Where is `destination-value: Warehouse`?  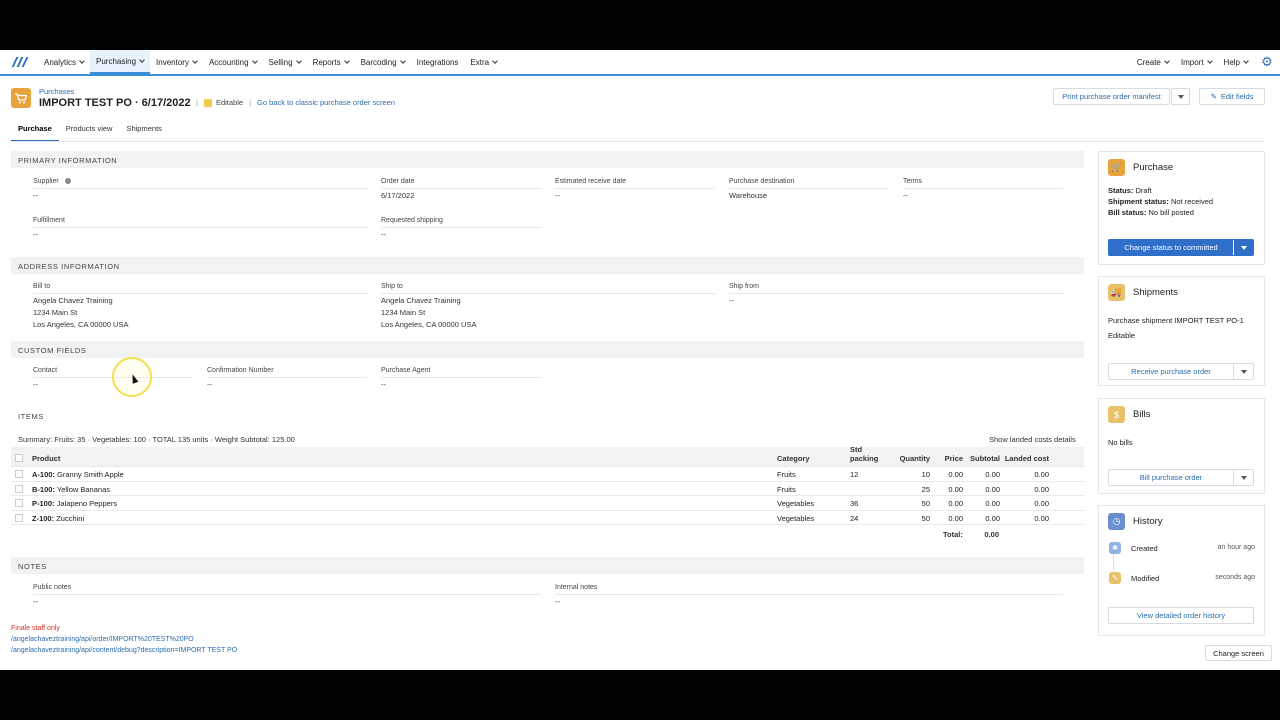 destination-value: Warehouse is located at coordinates (748, 196).